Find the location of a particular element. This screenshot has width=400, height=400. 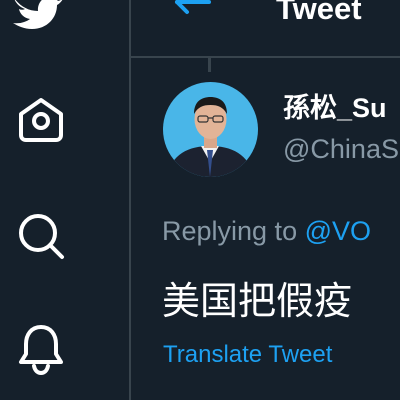

avatar-photo is located at coordinates (210, 129).